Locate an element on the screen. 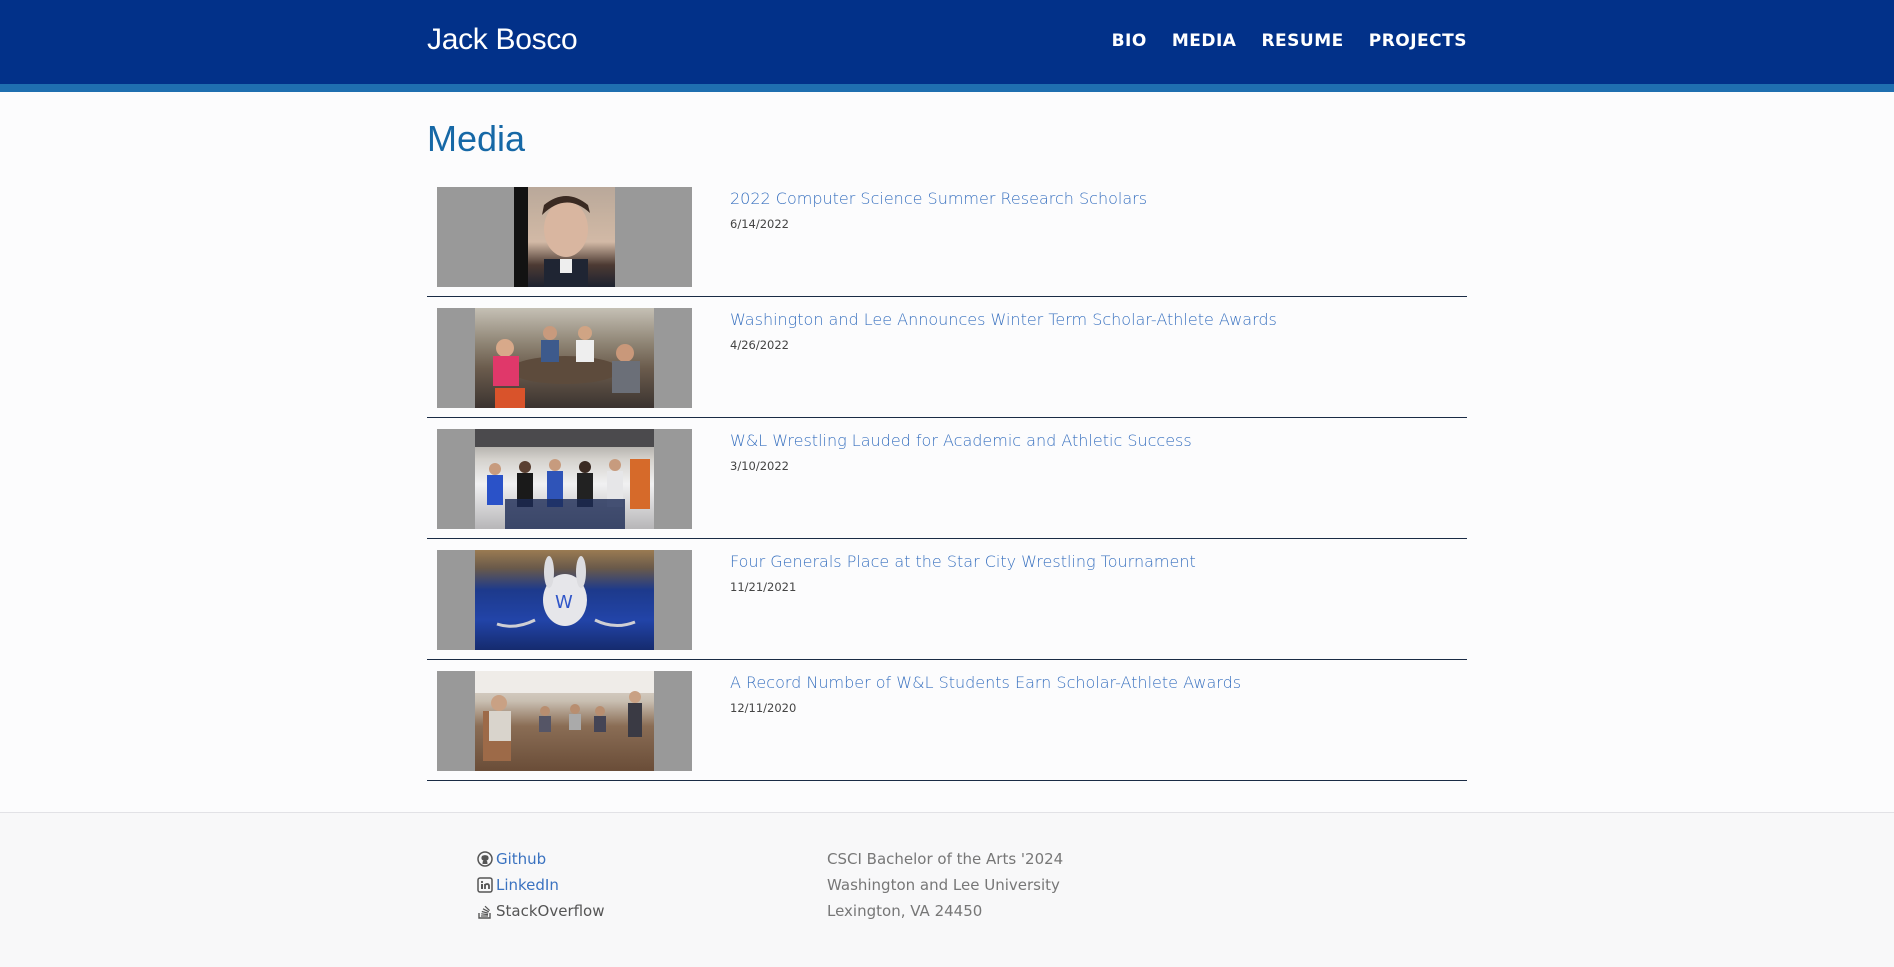 This screenshot has height=967, width=1894. social-links: Github LinkedIn StackOverflow is located at coordinates (541, 885).